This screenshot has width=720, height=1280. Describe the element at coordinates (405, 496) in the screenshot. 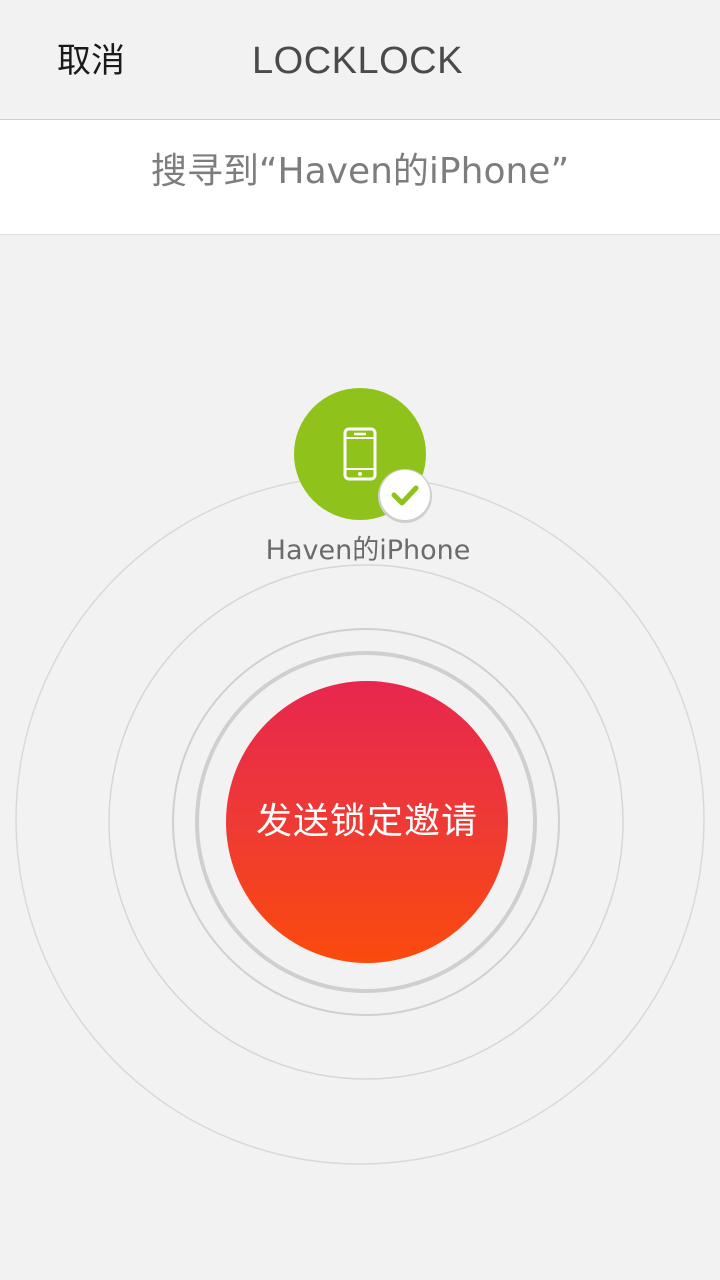

I see `check-icon` at that location.